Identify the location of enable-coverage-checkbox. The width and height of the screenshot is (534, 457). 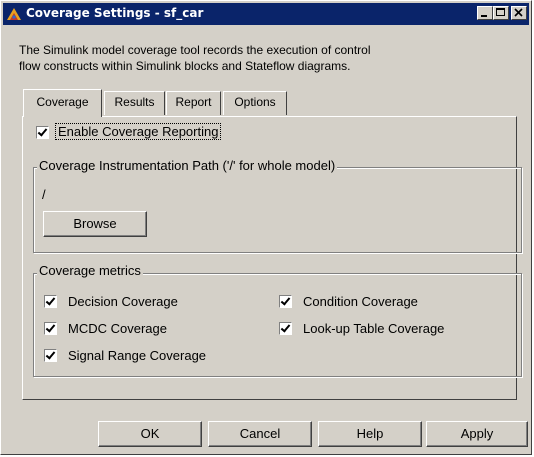
(42, 132).